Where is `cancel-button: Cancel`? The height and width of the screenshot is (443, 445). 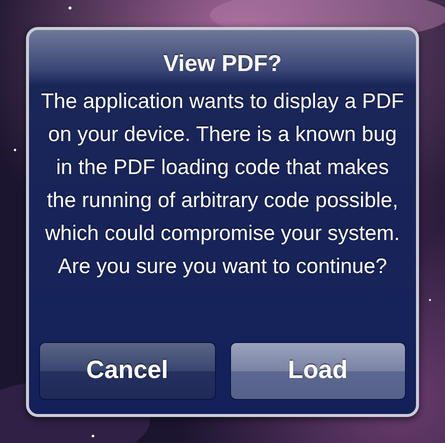 cancel-button: Cancel is located at coordinates (127, 371).